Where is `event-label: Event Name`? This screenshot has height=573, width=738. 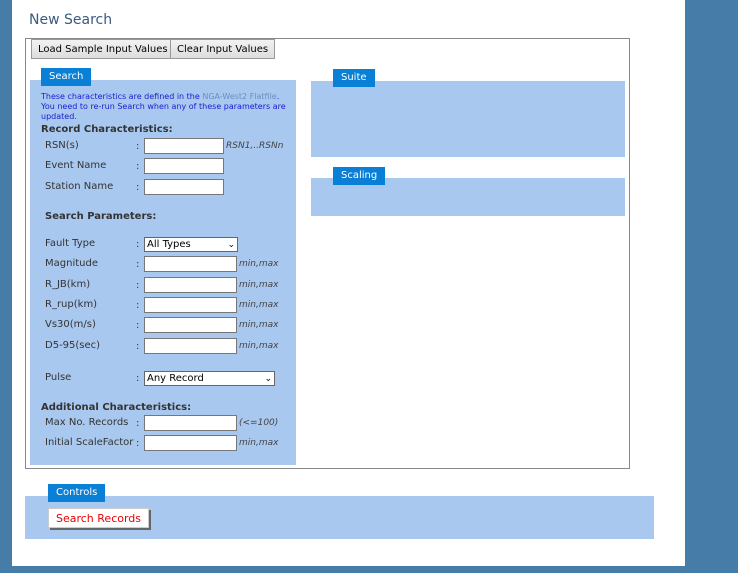 event-label: Event Name is located at coordinates (76, 165).